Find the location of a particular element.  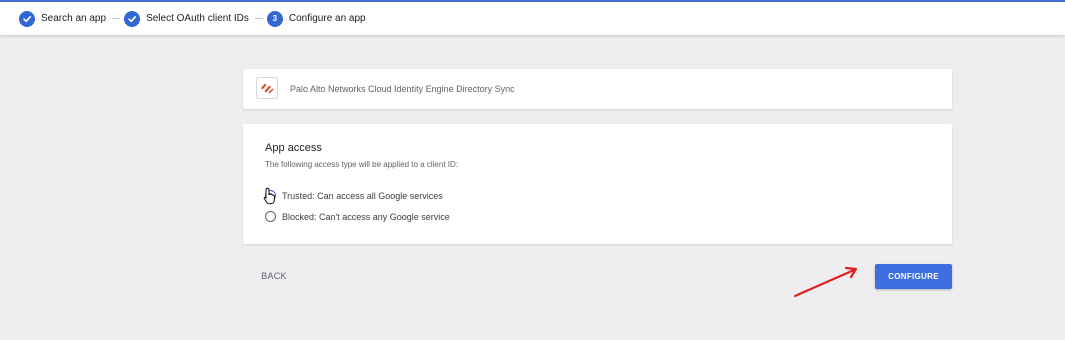

configure-button: CONFIGURE is located at coordinates (913, 276).